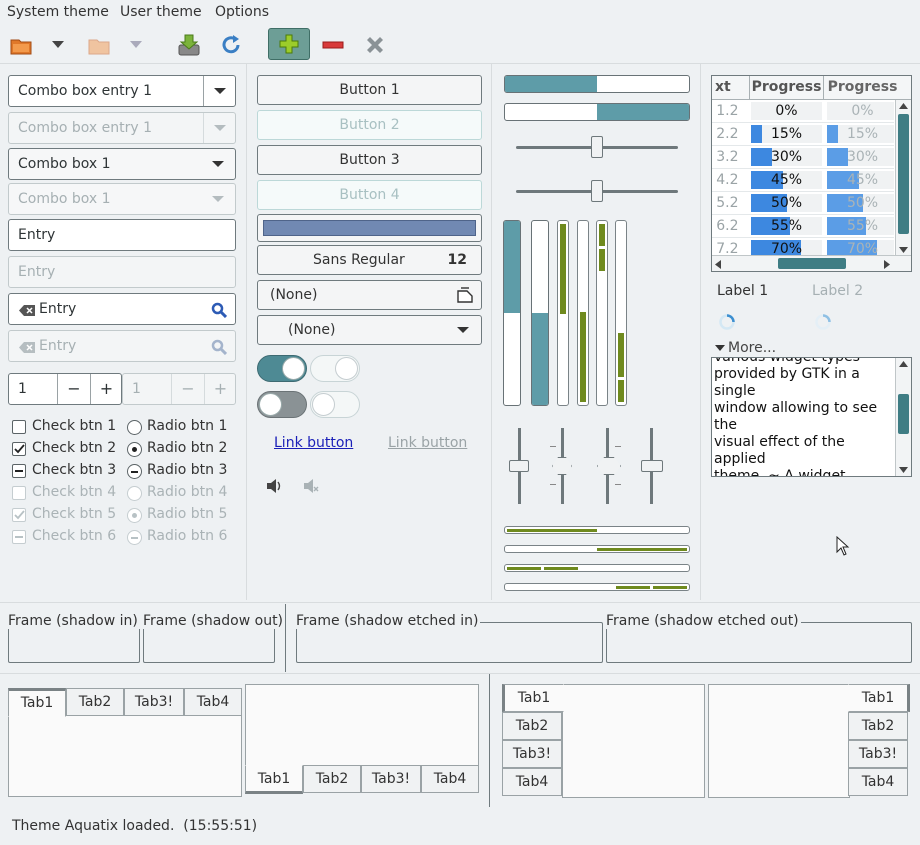 This screenshot has height=845, width=920. What do you see at coordinates (369, 295) in the screenshot?
I see `file-chooser-button: (None)` at bounding box center [369, 295].